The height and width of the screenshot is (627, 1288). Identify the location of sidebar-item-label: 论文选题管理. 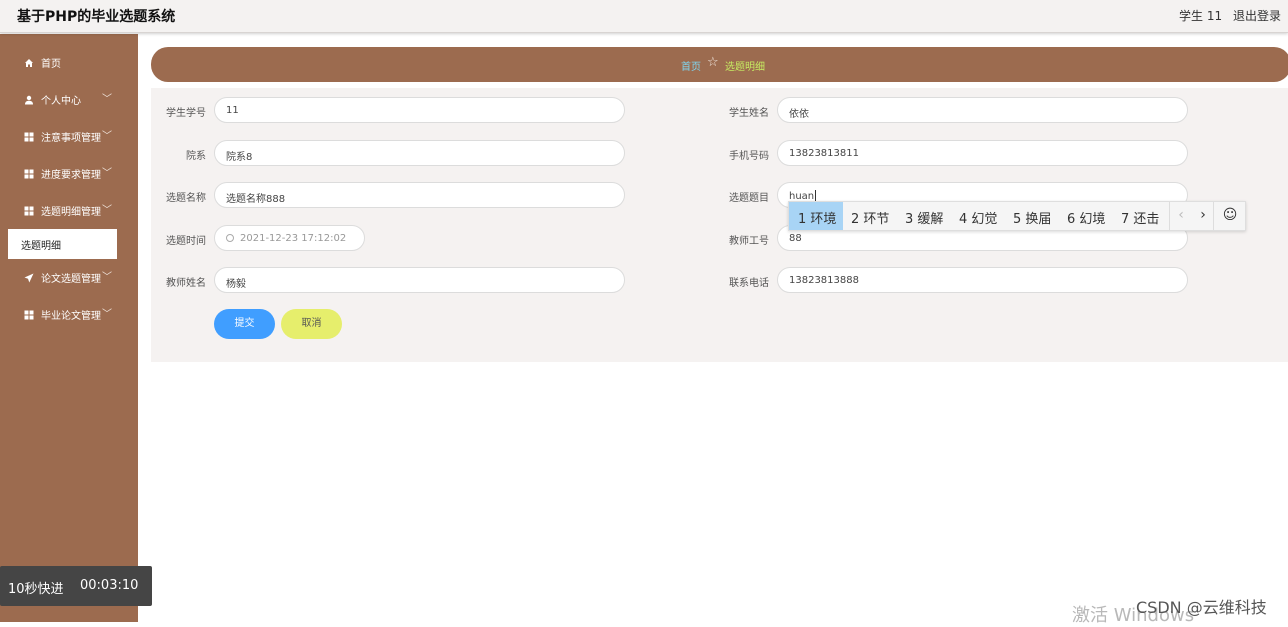
(71, 279).